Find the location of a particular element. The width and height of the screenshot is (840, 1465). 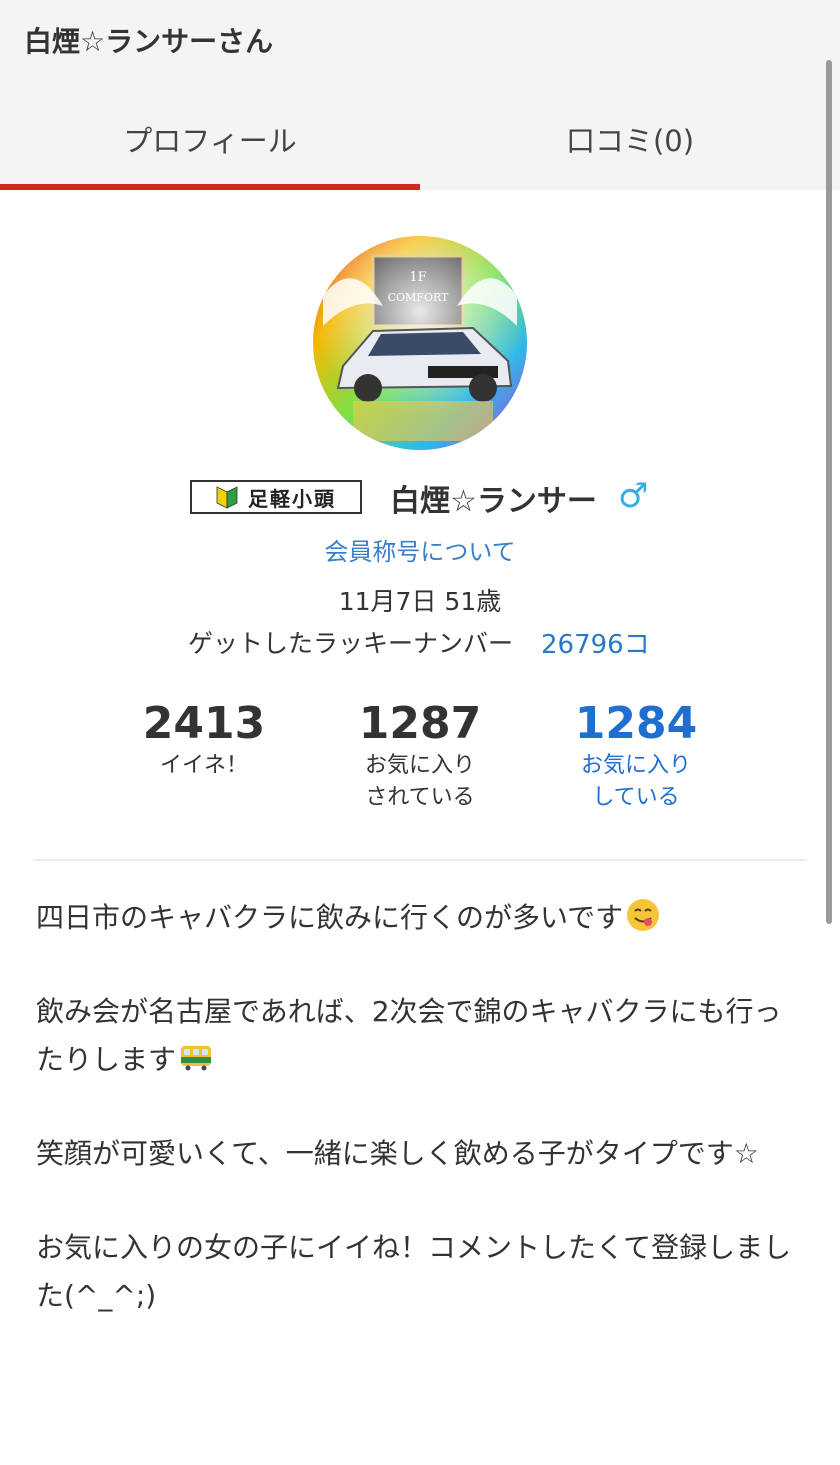

favorited-by-label-line2: されている is located at coordinates (420, 797).